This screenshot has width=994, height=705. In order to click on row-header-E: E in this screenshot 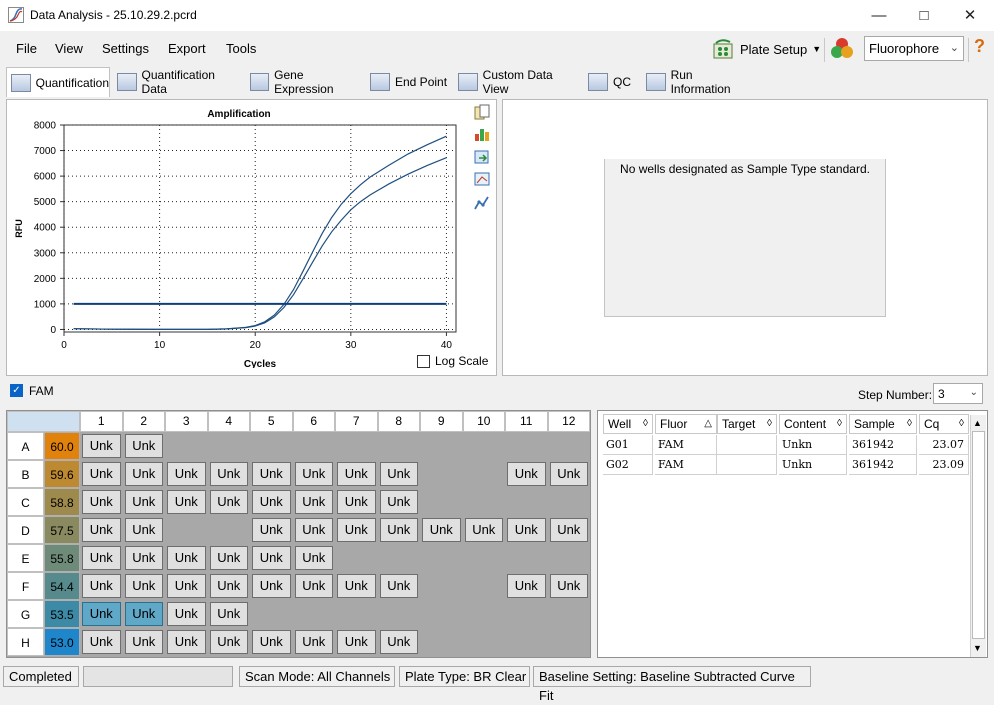, I will do `click(25, 558)`.